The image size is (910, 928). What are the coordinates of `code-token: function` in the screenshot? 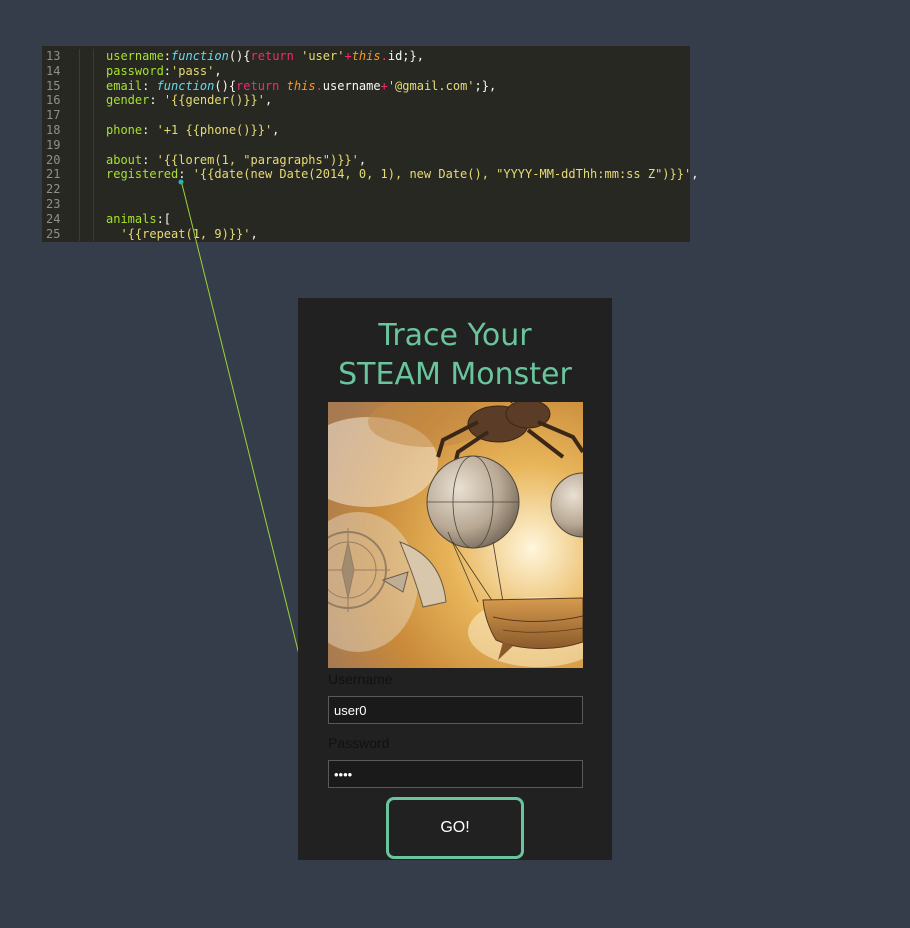 It's located at (185, 85).